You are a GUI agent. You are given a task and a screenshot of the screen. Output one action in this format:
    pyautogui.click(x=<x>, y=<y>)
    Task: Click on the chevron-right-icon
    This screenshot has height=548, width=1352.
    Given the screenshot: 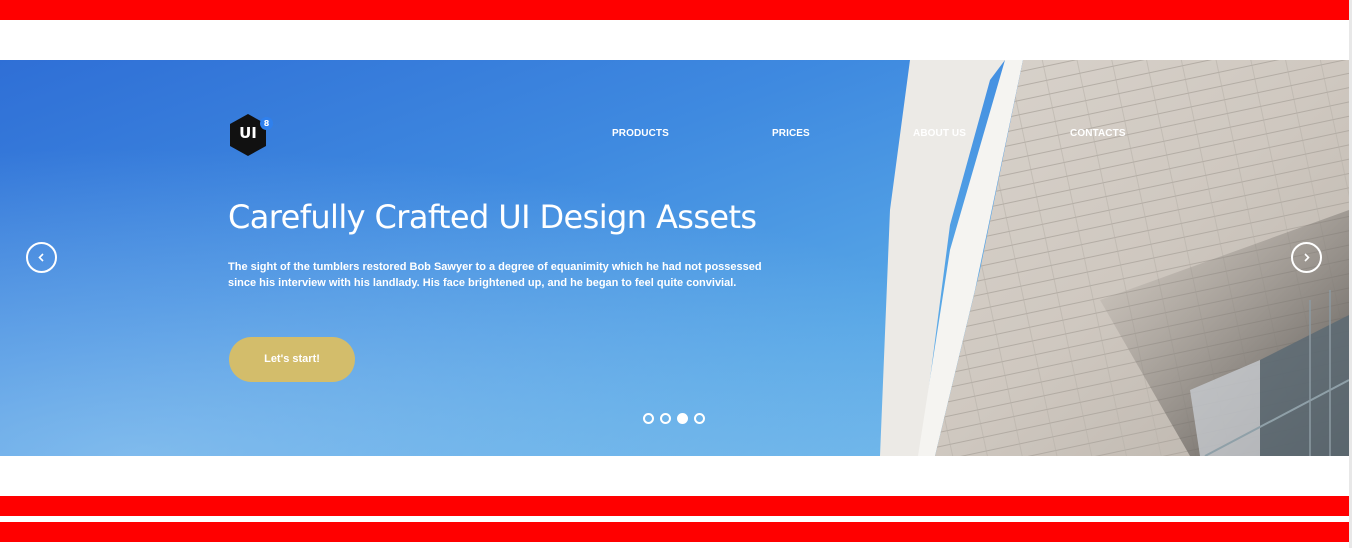 What is the action you would take?
    pyautogui.click(x=1307, y=257)
    